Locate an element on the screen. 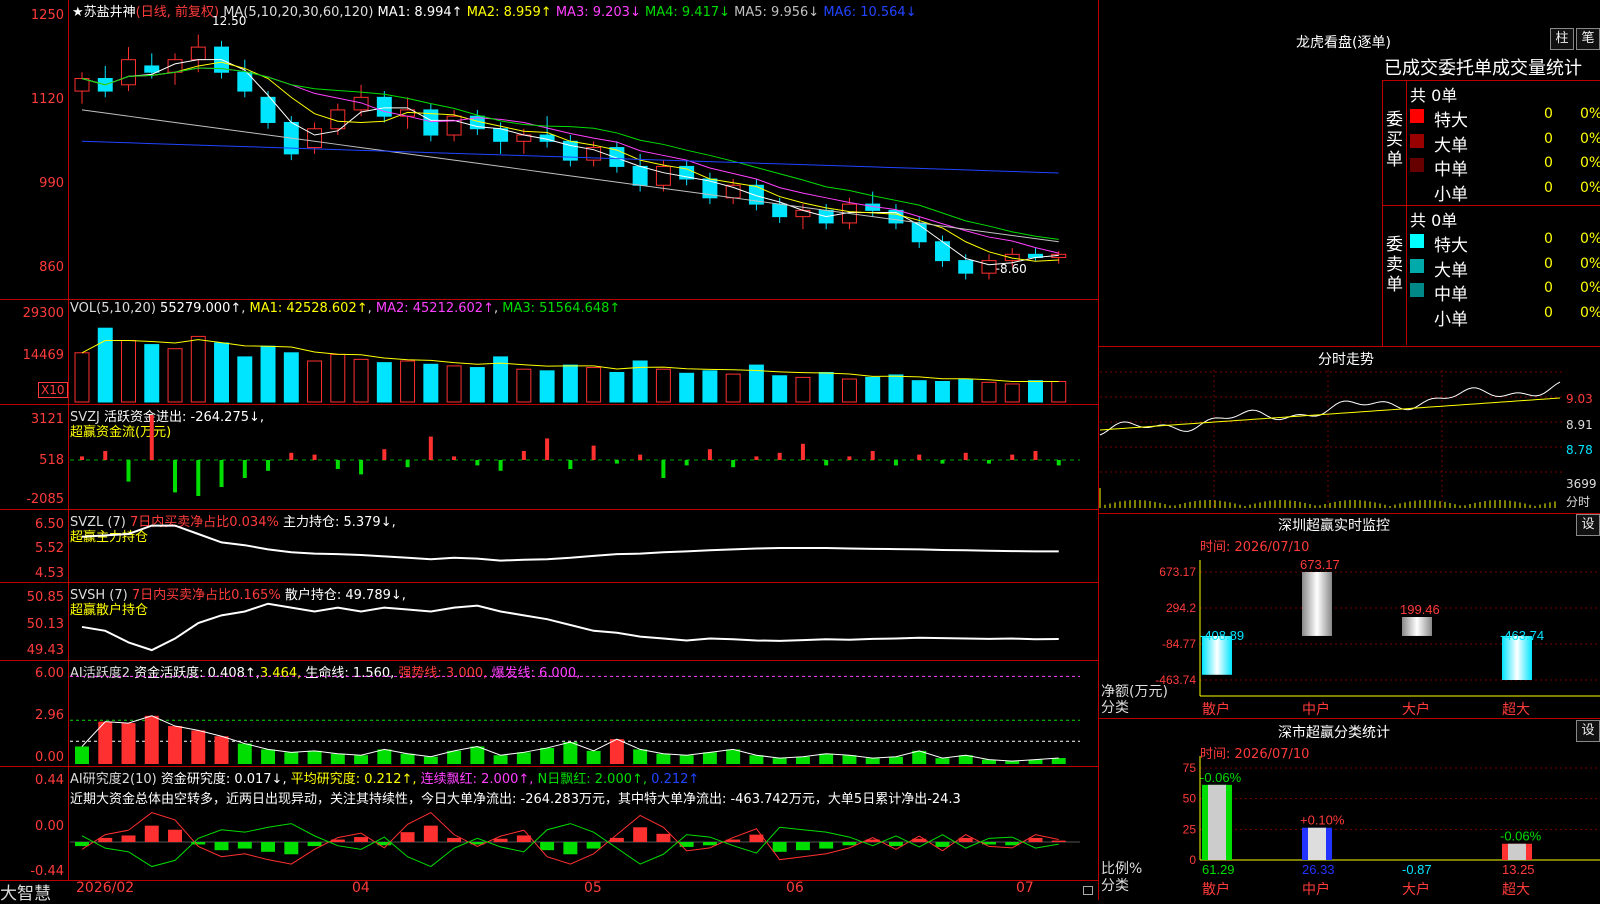 Image resolution: width=1600 pixels, height=904 pixels. cls-category-label: 散户 is located at coordinates (1216, 889).